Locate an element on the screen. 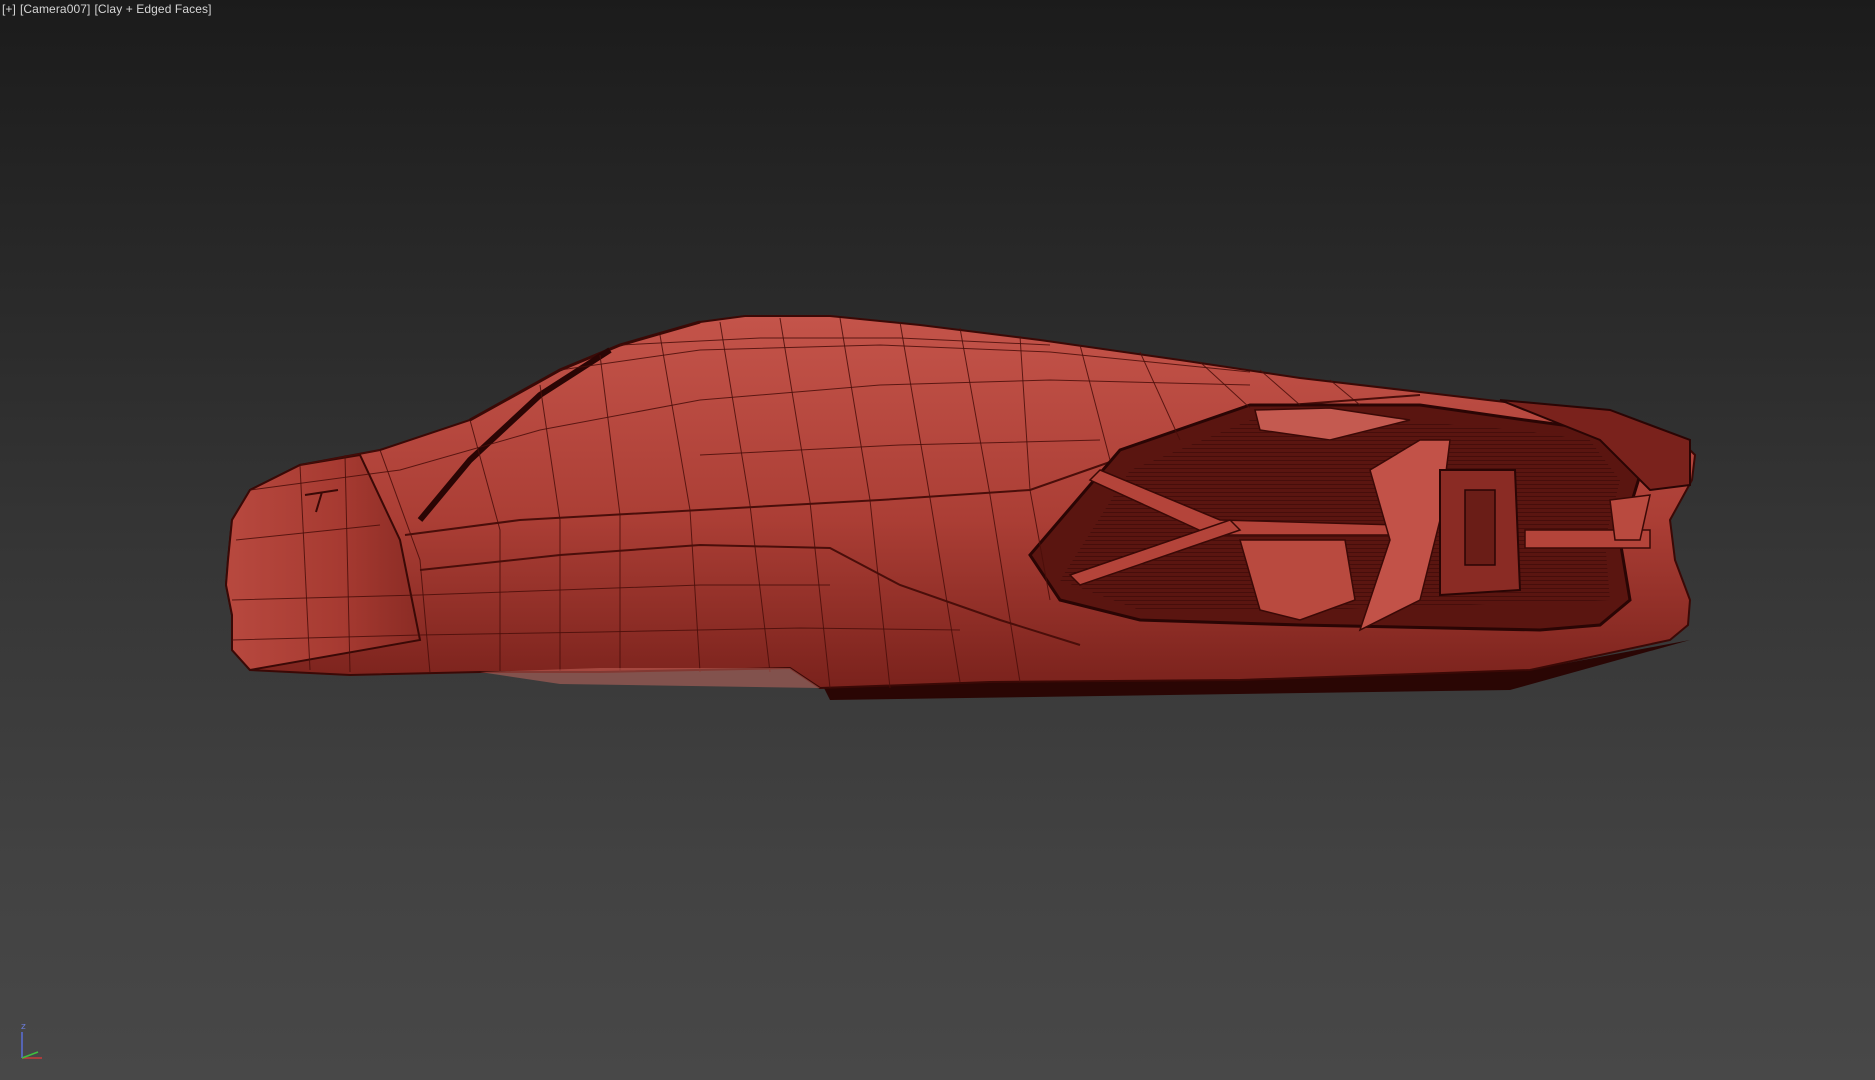 This screenshot has height=1080, width=1875. z-axis-label: z is located at coordinates (23, 1027).